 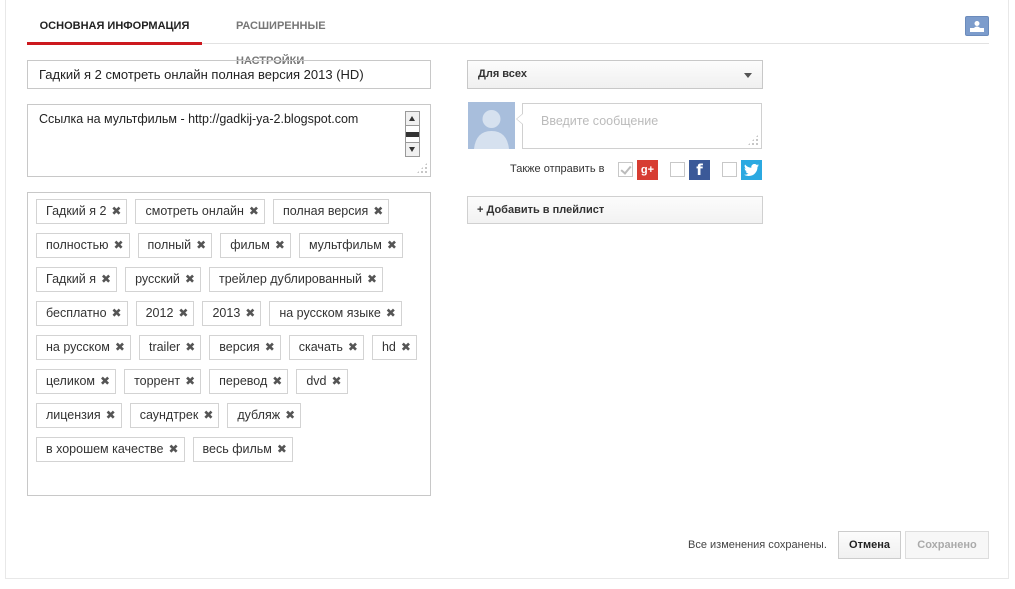 I want to click on tag-chip: бесплатно ✖, so click(x=82, y=313).